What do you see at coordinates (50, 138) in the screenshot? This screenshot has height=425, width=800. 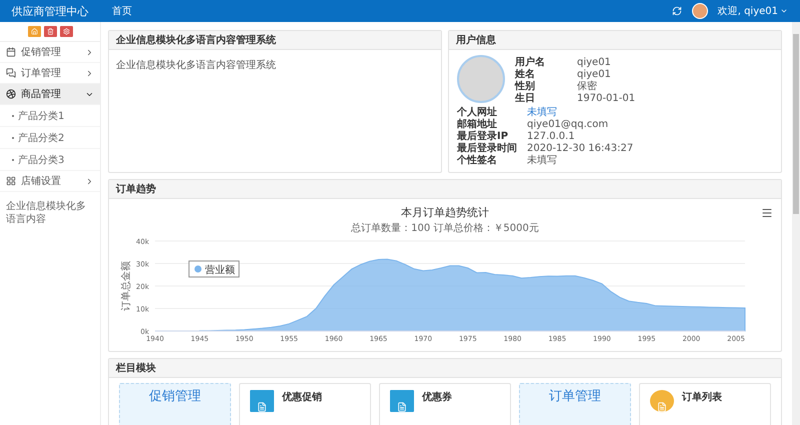 I see `sidebar-subitem: 产品分类2` at bounding box center [50, 138].